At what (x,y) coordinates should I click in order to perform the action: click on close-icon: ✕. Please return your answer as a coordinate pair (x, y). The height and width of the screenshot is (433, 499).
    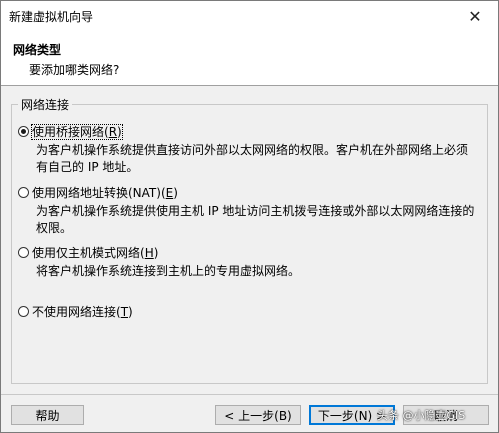
    Looking at the image, I should click on (475, 16).